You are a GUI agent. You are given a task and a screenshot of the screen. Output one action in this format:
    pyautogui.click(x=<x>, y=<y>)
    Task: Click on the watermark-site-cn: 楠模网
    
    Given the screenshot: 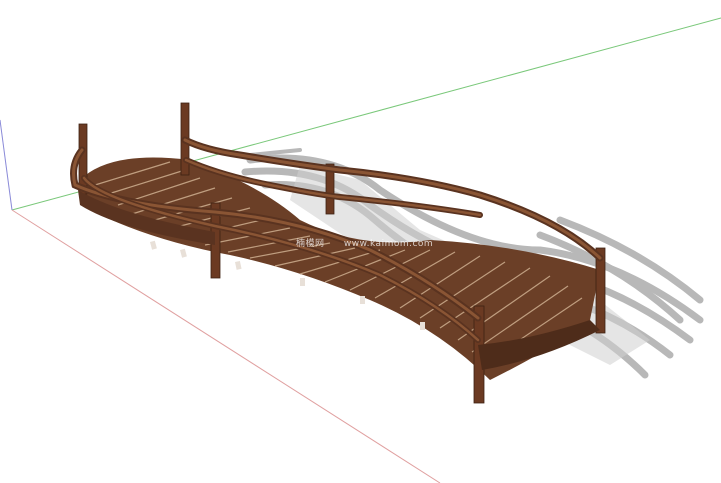 What is the action you would take?
    pyautogui.click(x=310, y=244)
    